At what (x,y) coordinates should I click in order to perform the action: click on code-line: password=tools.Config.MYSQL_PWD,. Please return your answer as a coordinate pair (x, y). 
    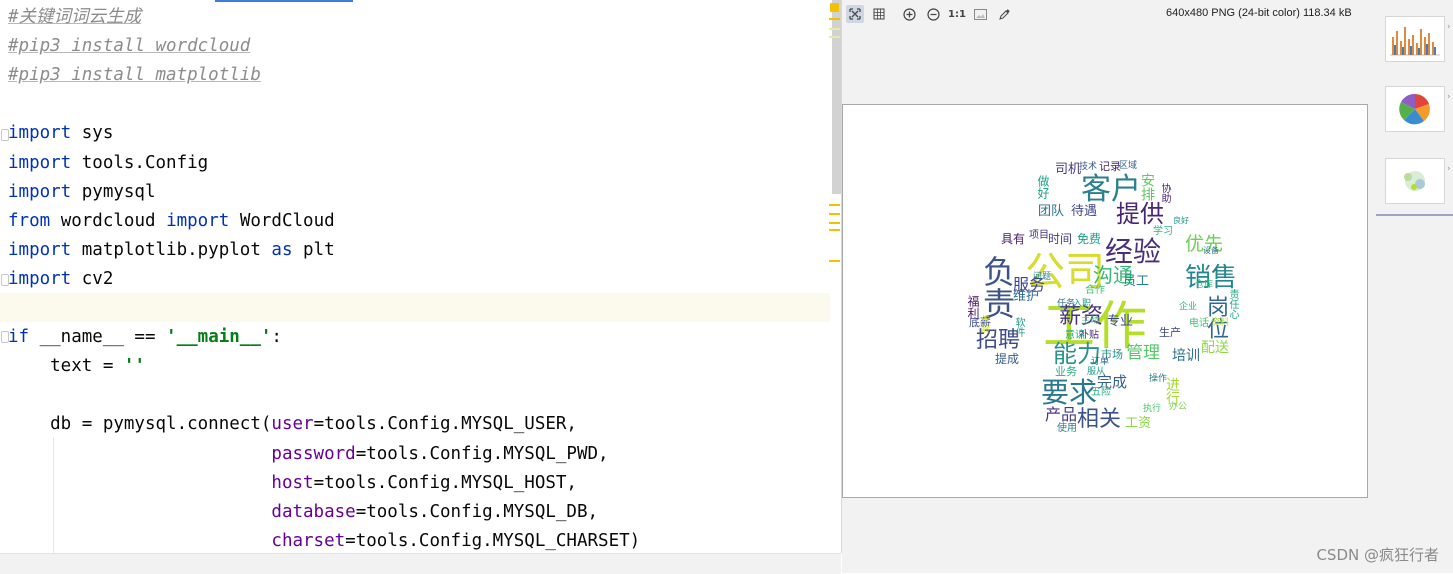
    Looking at the image, I should click on (308, 454).